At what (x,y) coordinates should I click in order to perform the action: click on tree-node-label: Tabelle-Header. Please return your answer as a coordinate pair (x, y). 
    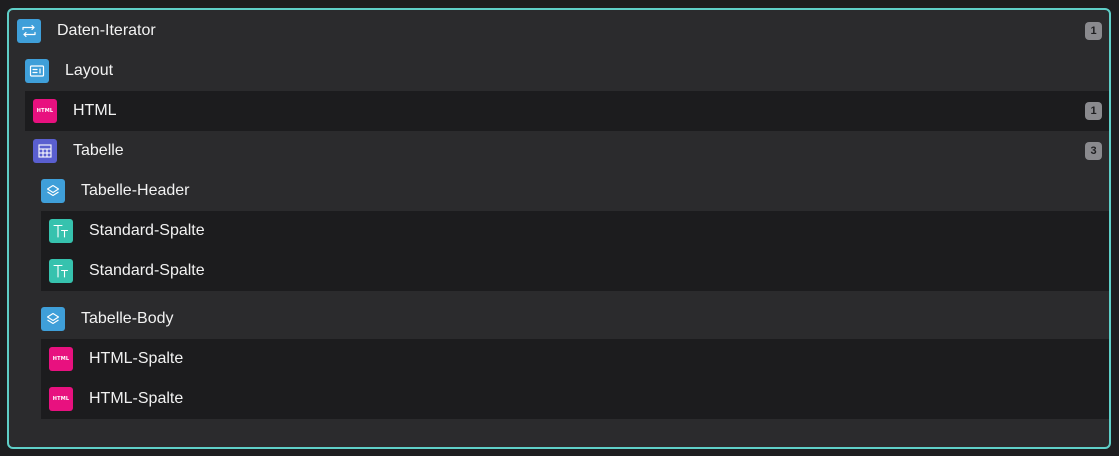
    Looking at the image, I should click on (135, 190).